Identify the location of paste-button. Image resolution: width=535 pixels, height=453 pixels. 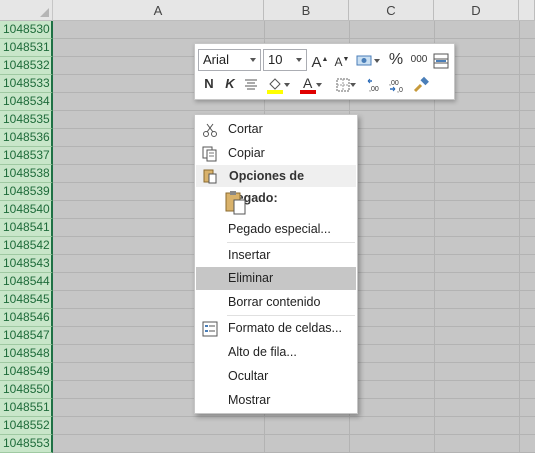
(236, 203).